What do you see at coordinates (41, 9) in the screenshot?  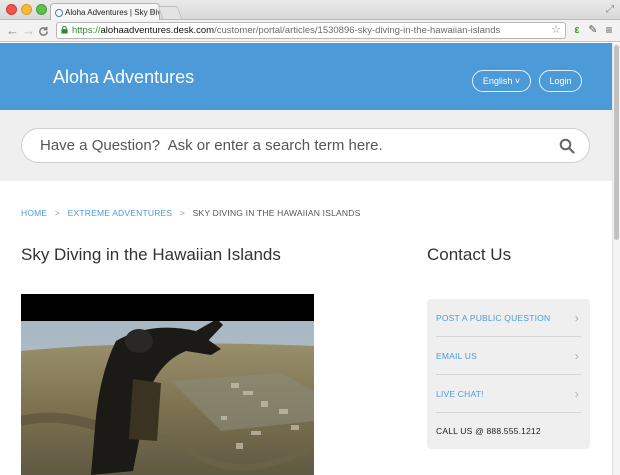 I see `maximize-window-icon` at bounding box center [41, 9].